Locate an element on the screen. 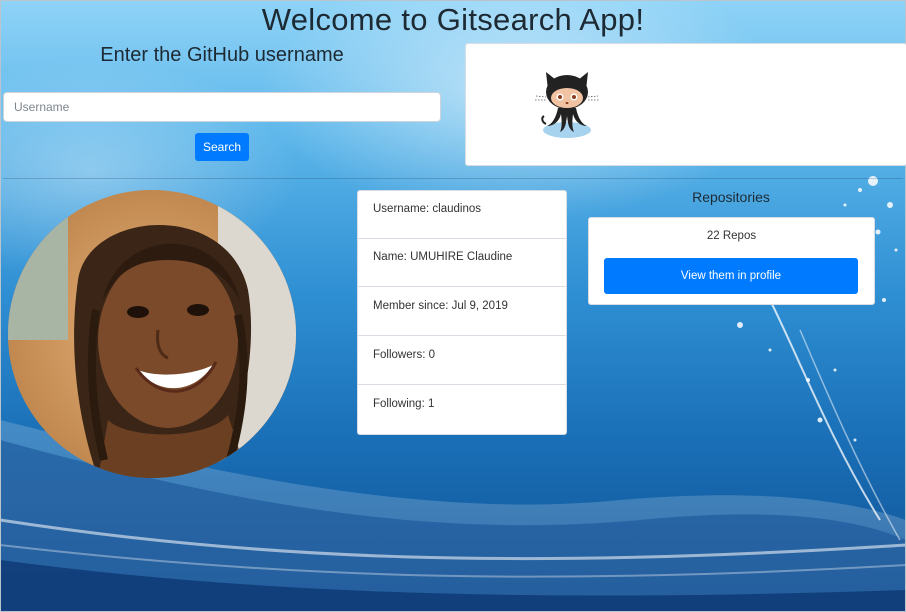  followers-row: Followers: 0 is located at coordinates (462, 361).